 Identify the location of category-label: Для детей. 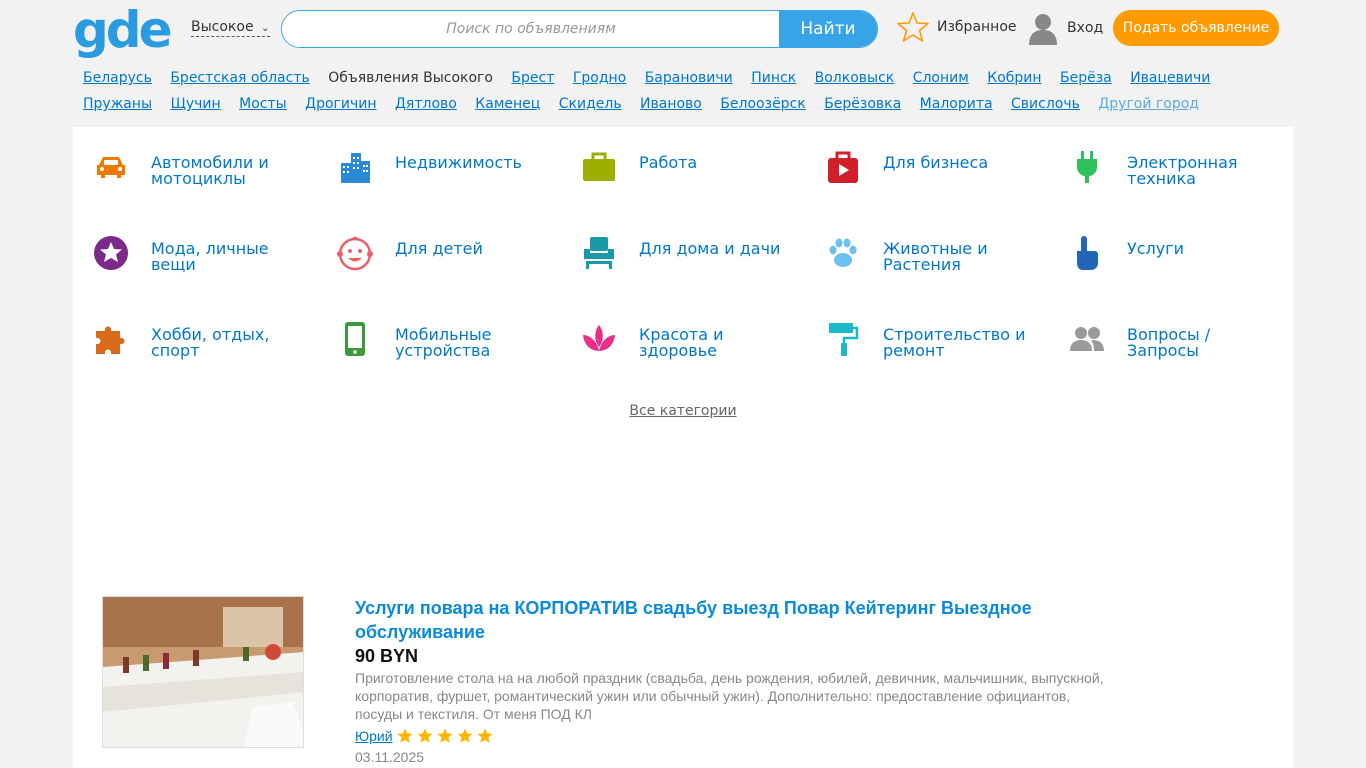
(439, 248).